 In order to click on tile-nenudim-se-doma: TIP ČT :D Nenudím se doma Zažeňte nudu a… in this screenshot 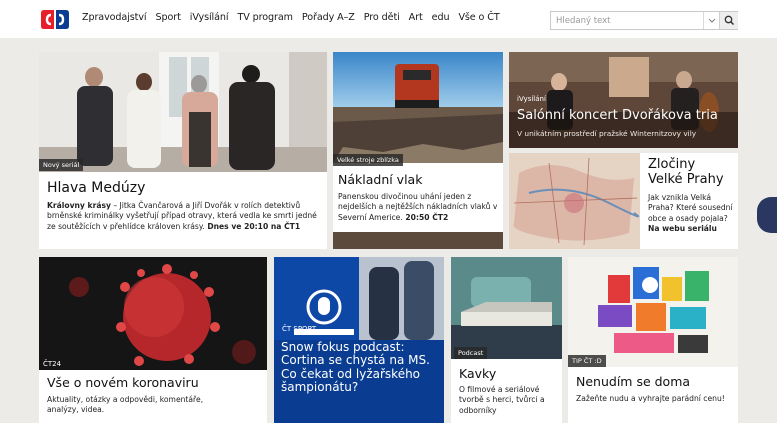, I will do `click(653, 340)`.